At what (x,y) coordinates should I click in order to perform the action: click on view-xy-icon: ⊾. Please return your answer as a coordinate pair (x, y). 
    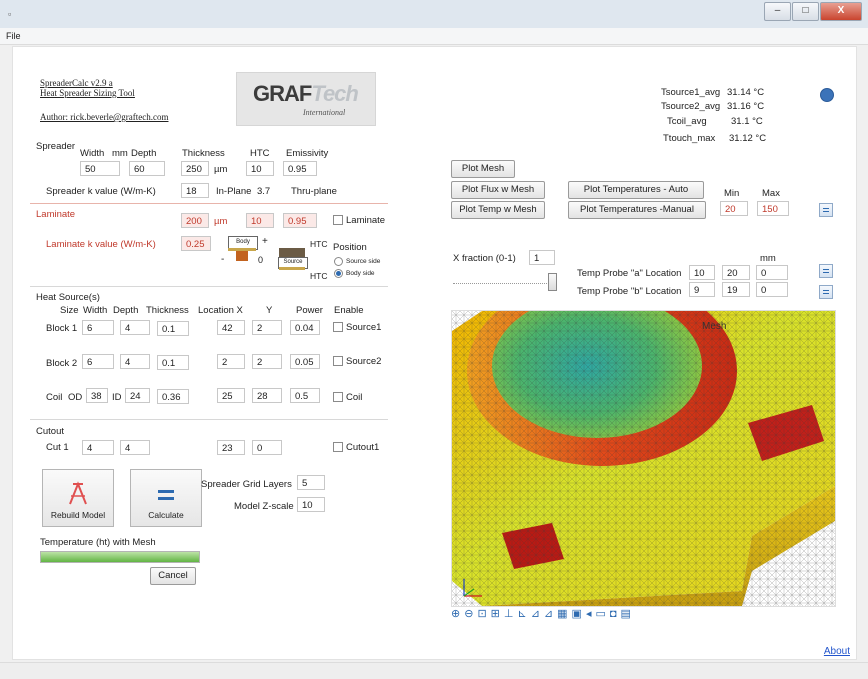
    Looking at the image, I should click on (523, 614).